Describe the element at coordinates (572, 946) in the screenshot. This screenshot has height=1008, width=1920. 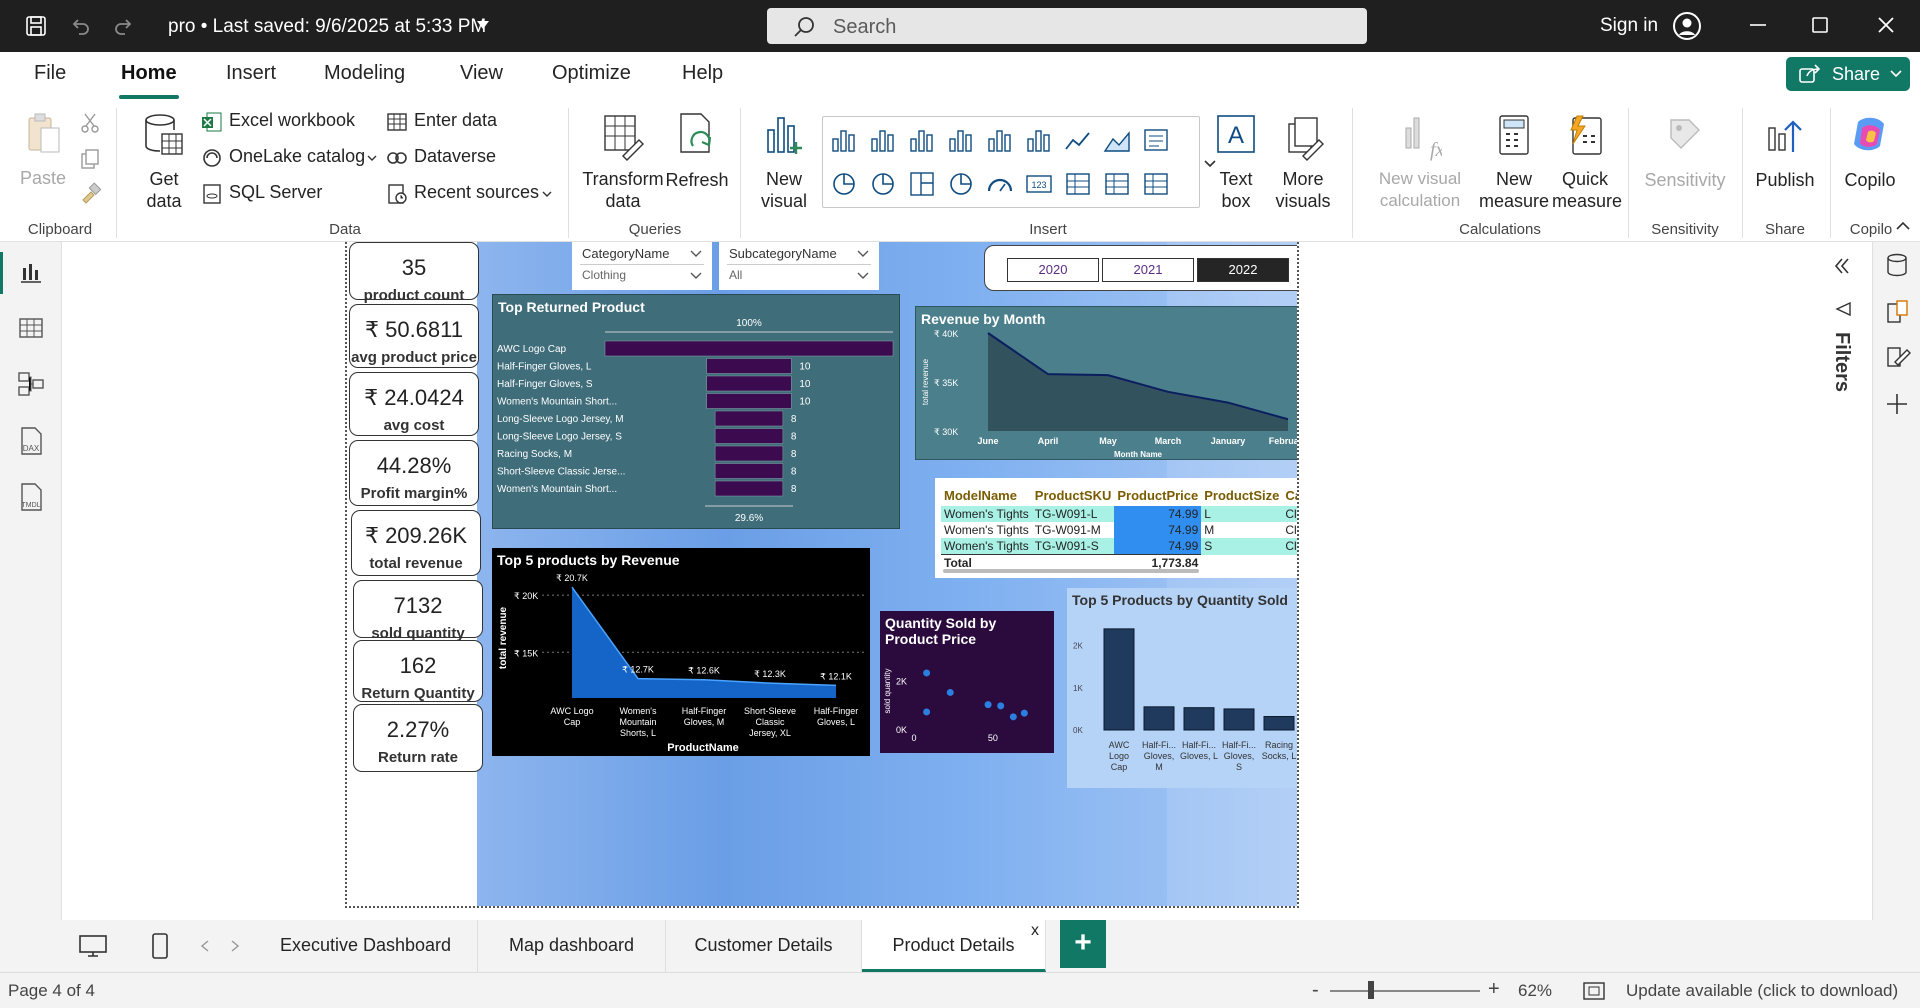
I see `page-tab-map-dashboard: Map dashboard` at that location.